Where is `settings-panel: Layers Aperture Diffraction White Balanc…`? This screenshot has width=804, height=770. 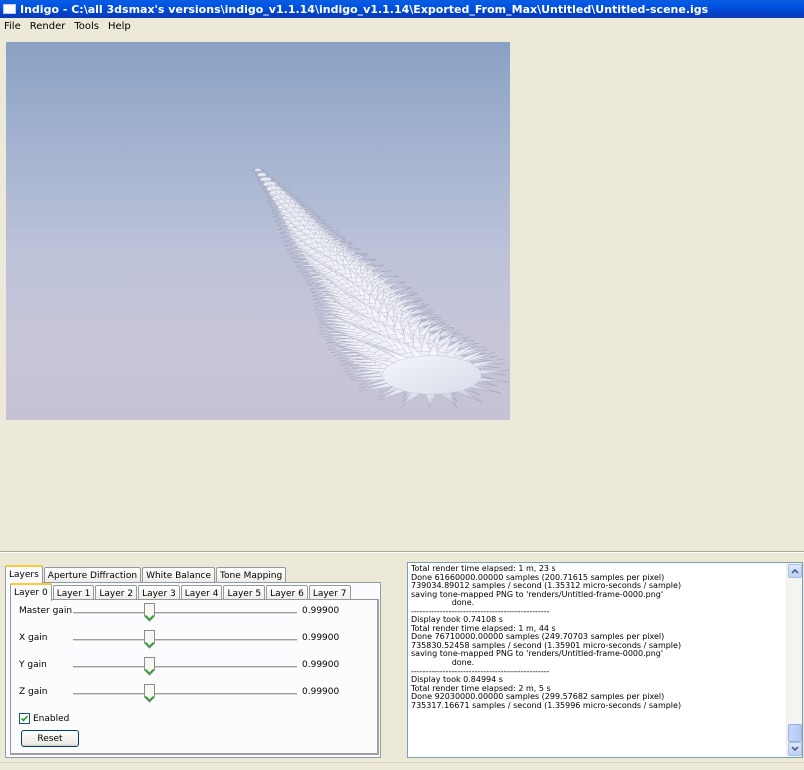 settings-panel: Layers Aperture Diffraction White Balanc… is located at coordinates (194, 660).